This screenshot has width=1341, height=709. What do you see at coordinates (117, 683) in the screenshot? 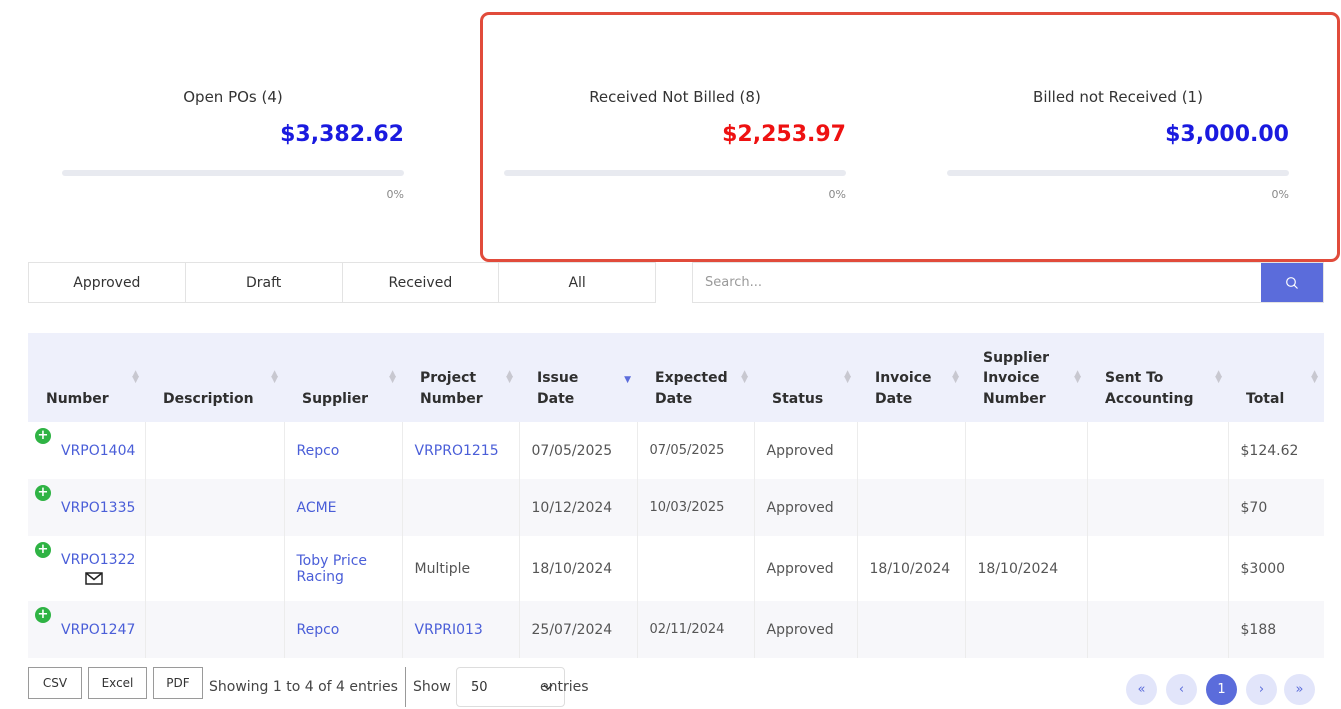
I see `export-excel-button: Excel` at bounding box center [117, 683].